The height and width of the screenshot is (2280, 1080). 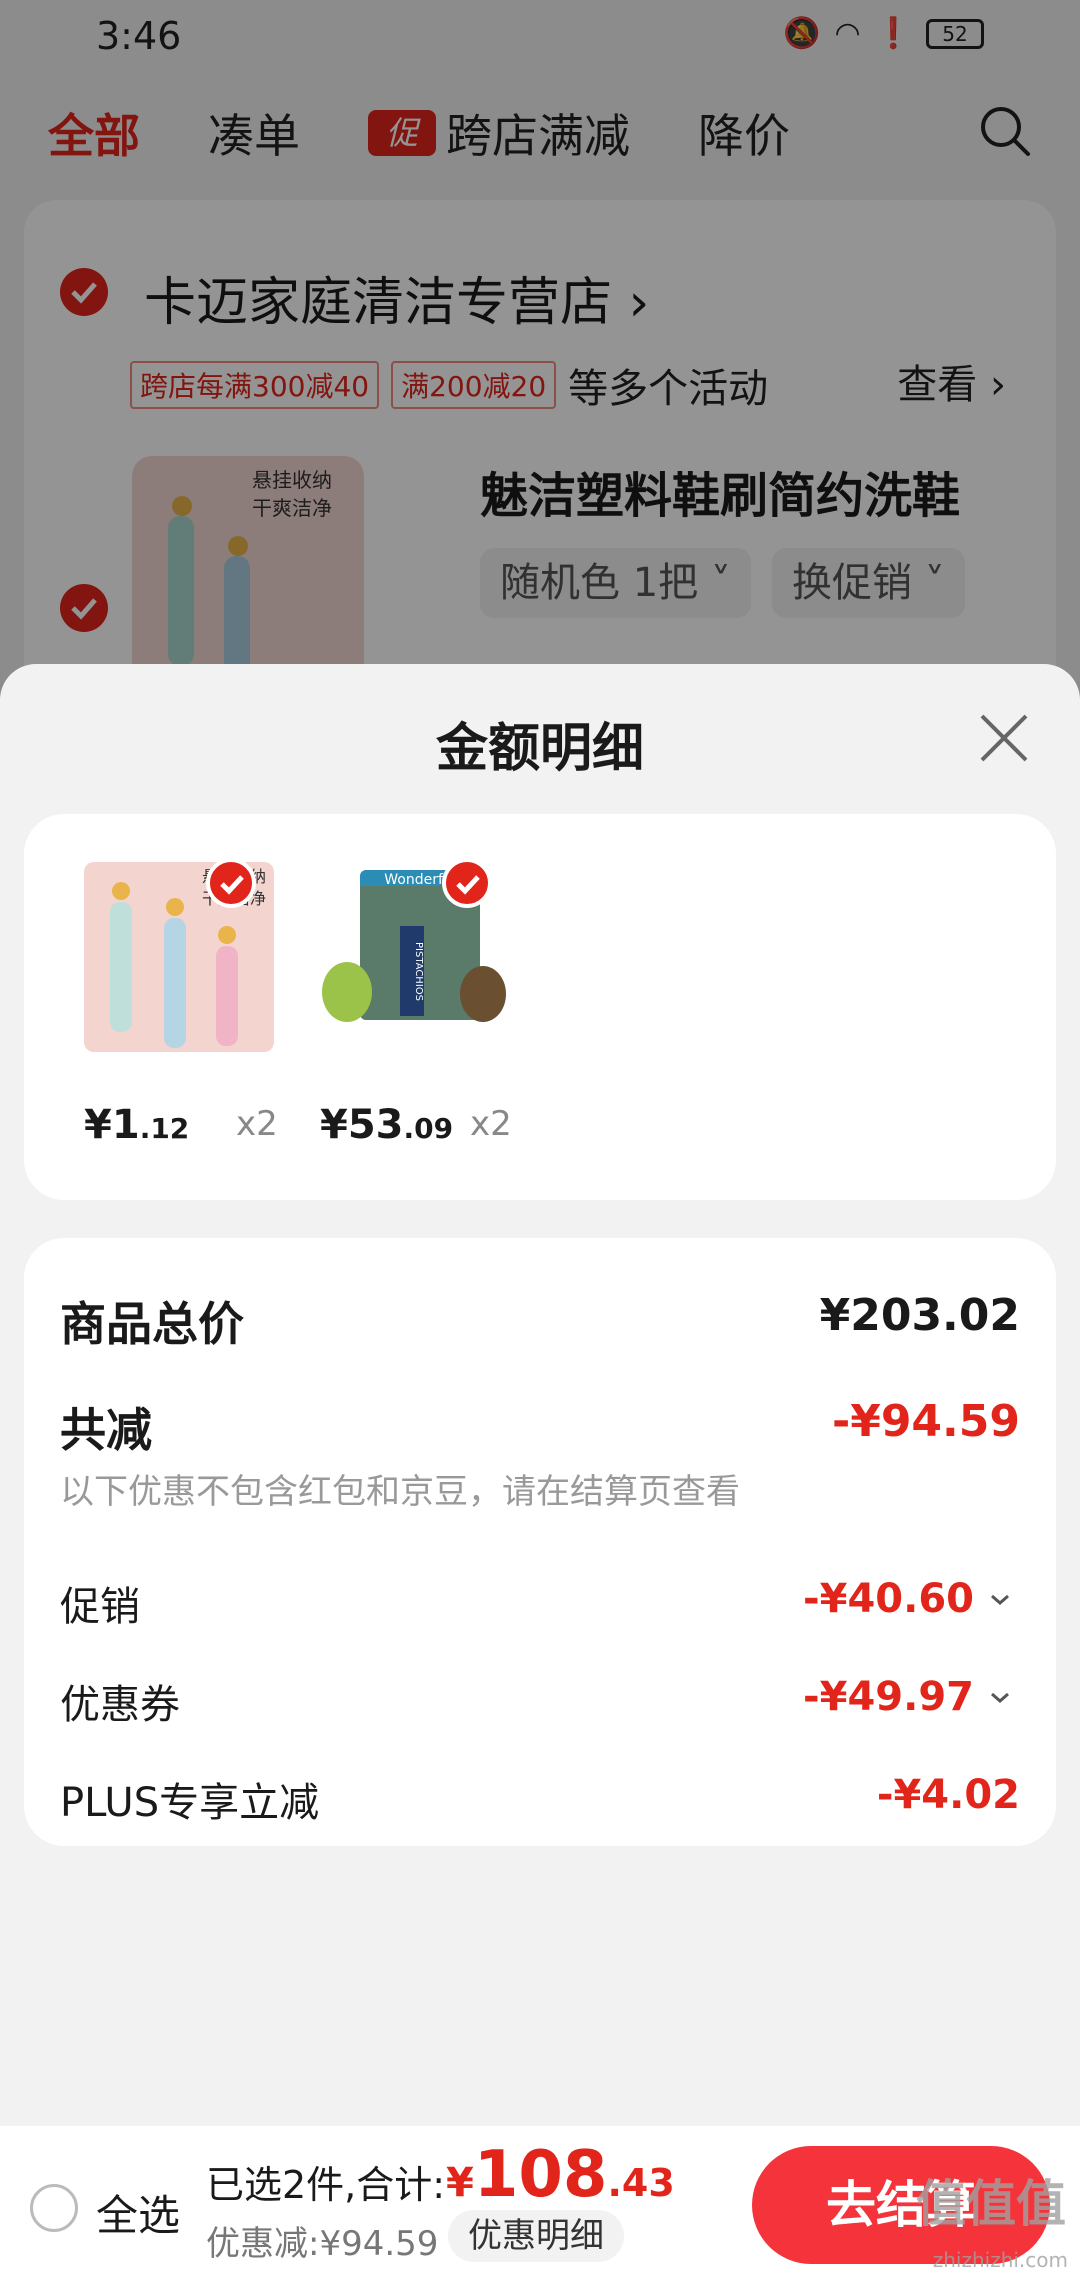 I want to click on discount-note: 以下优惠不包含红包和京豆，请在结算页查看, so click(x=400, y=1492).